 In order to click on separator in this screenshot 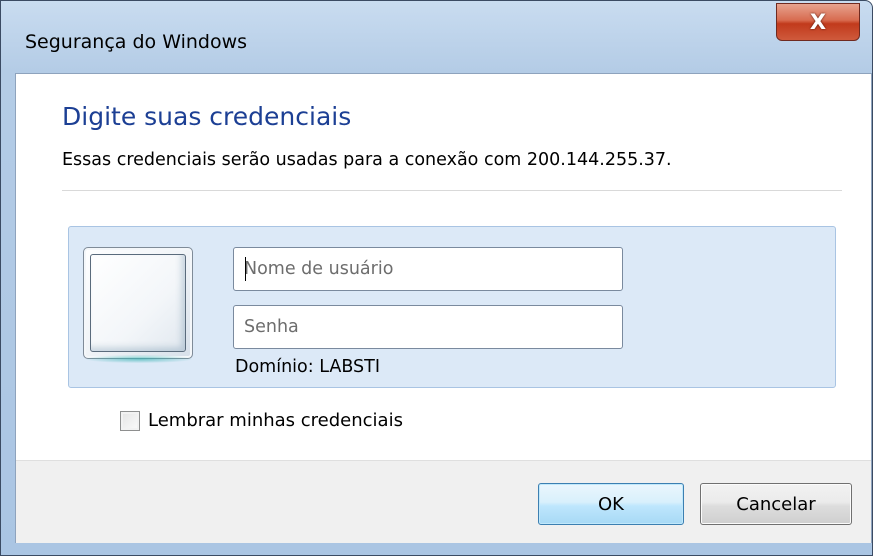, I will do `click(452, 190)`.